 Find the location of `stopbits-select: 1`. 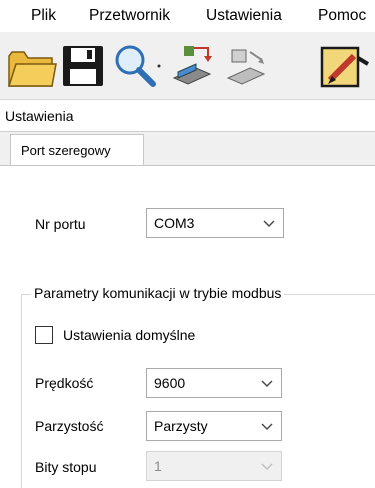

stopbits-select: 1 is located at coordinates (214, 466).